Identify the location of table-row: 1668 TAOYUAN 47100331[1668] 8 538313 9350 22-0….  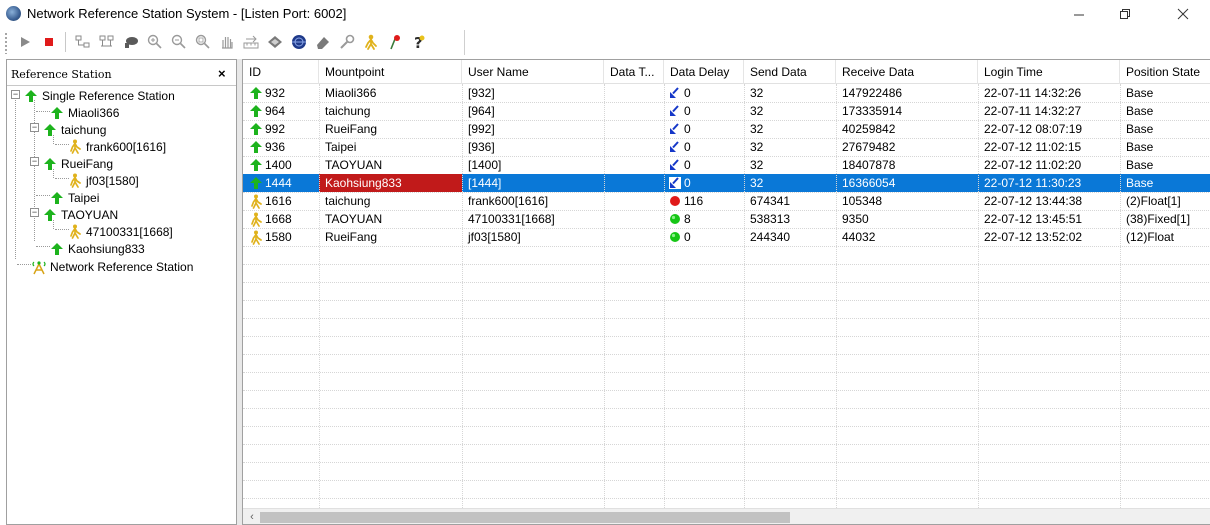
(726, 219).